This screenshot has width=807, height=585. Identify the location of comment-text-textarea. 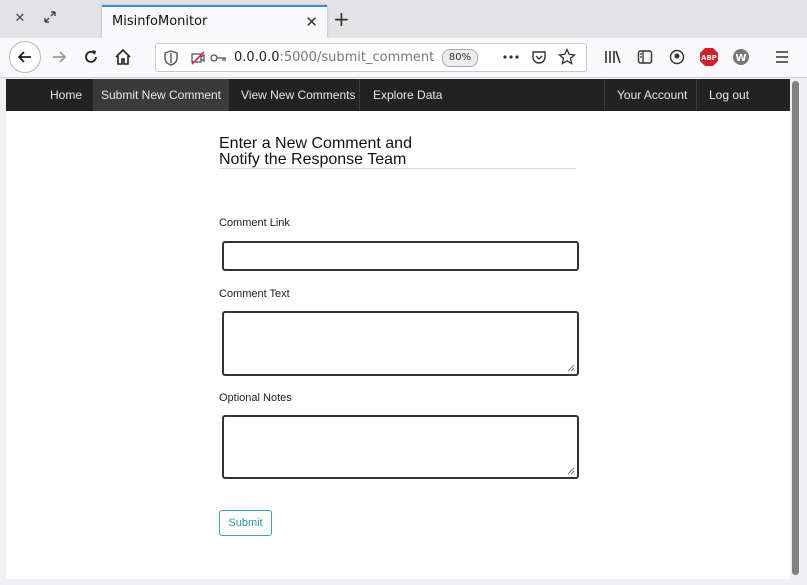
(400, 343).